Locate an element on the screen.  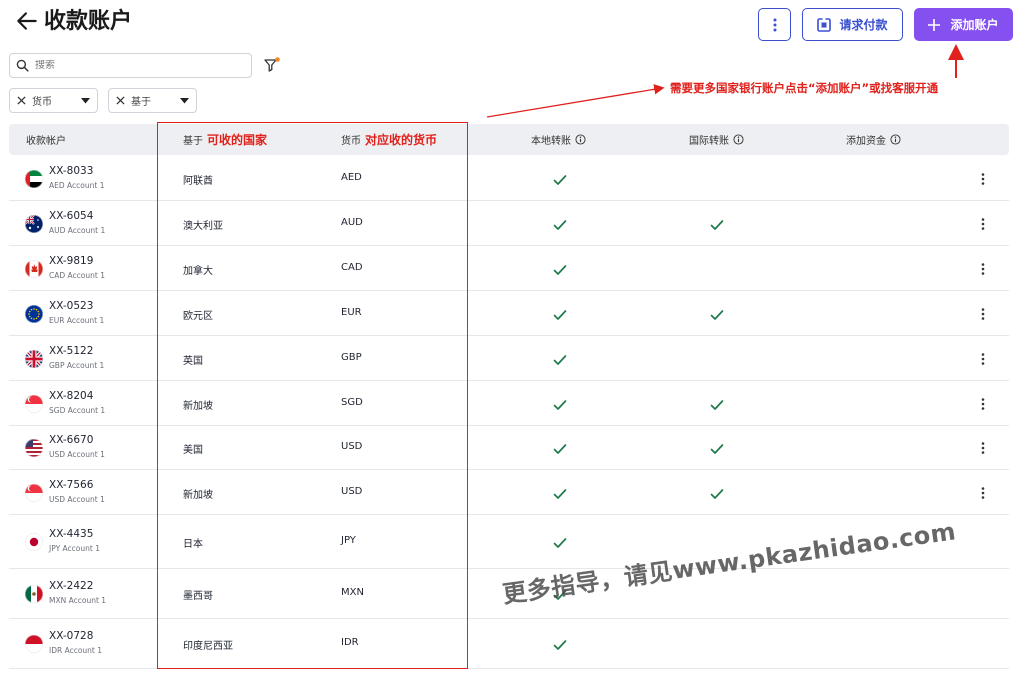
add-account-label: 添加账户 is located at coordinates (974, 25).